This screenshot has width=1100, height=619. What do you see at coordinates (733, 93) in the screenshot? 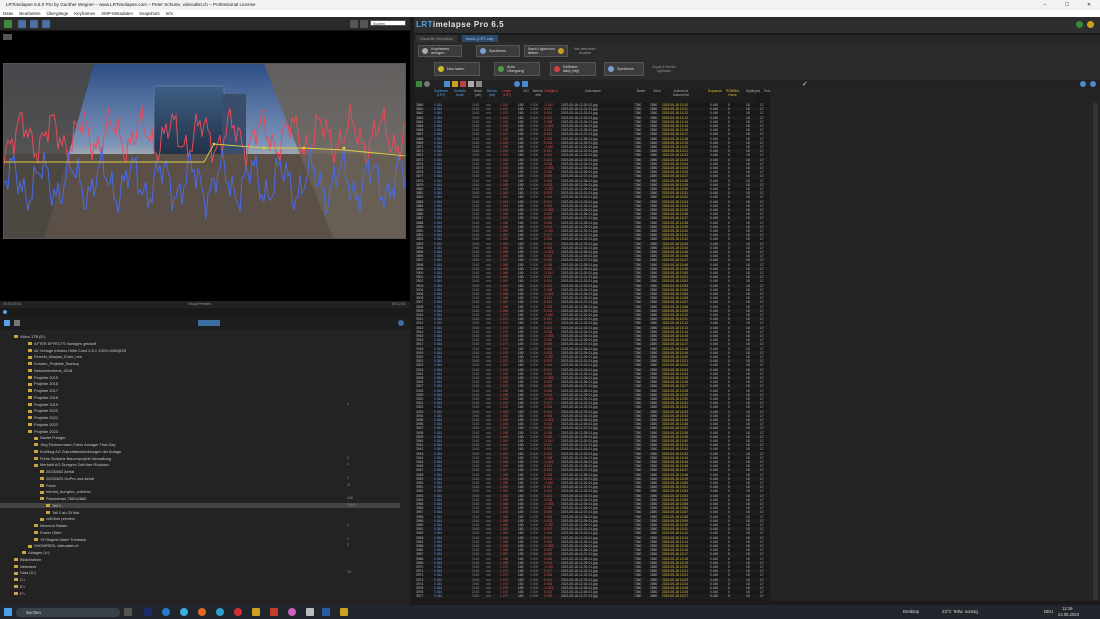
I see `column-header: RGB/Bel. Korre.` at bounding box center [733, 93].